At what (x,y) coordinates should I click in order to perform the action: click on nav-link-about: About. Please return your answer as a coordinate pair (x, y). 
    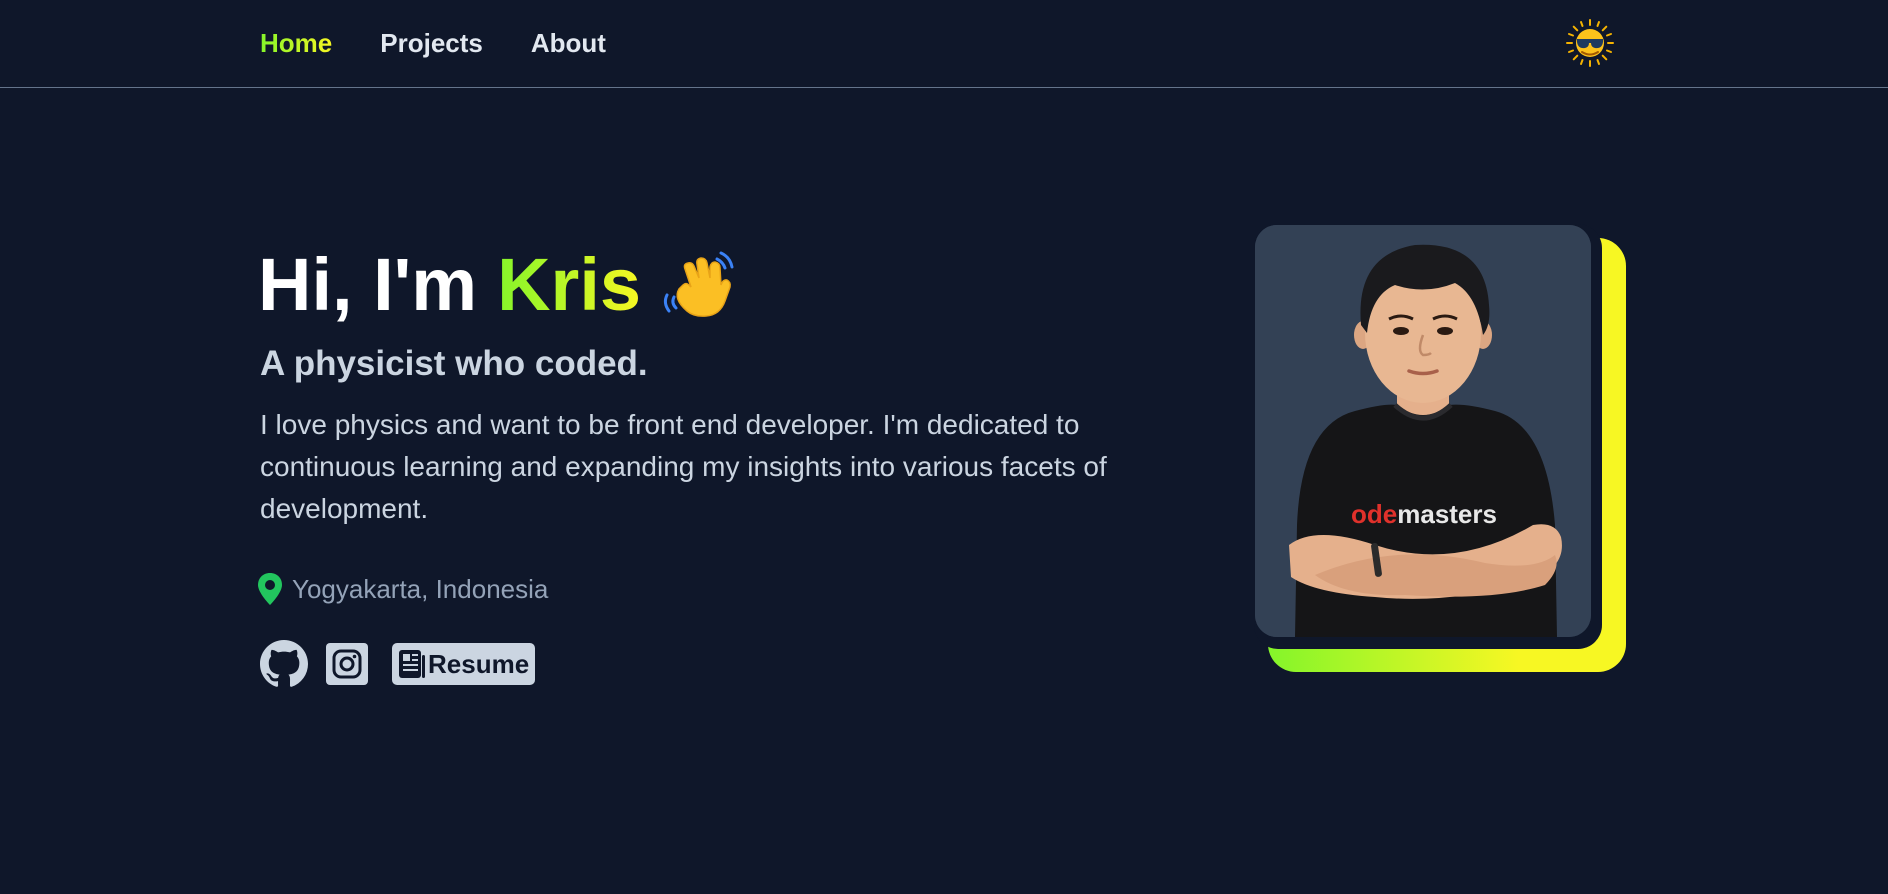
    Looking at the image, I should click on (568, 43).